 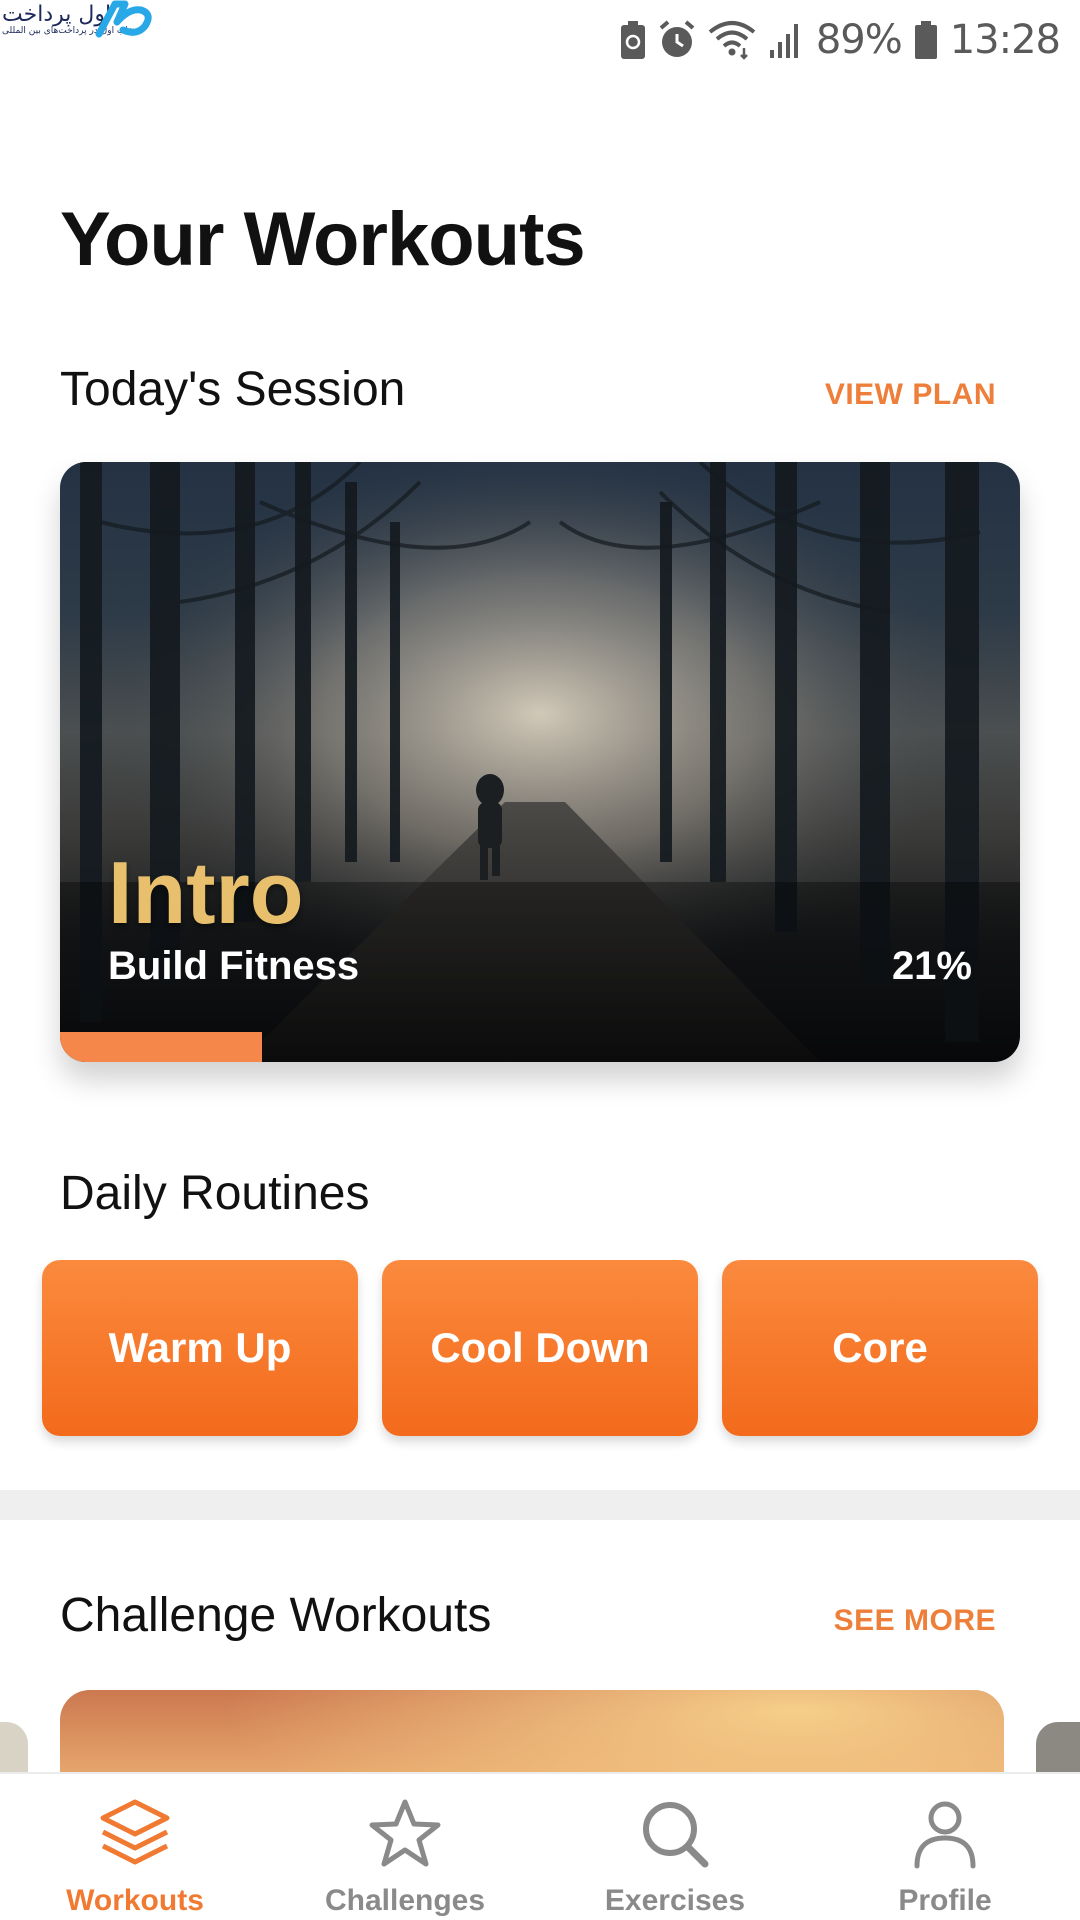 What do you see at coordinates (540, 1047) in the screenshot?
I see `session-progress-bar` at bounding box center [540, 1047].